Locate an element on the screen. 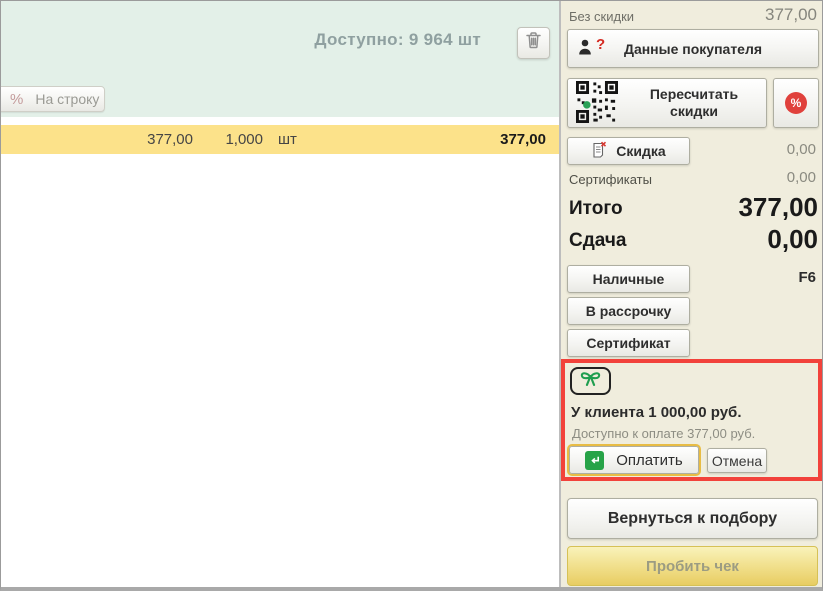  manual-discount-button: % is located at coordinates (796, 103).